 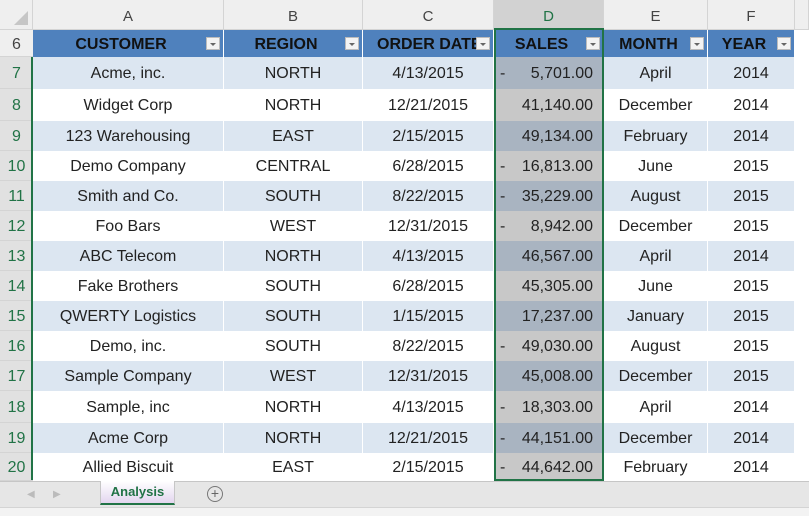 I want to click on add-sheet-icon: +, so click(x=215, y=494).